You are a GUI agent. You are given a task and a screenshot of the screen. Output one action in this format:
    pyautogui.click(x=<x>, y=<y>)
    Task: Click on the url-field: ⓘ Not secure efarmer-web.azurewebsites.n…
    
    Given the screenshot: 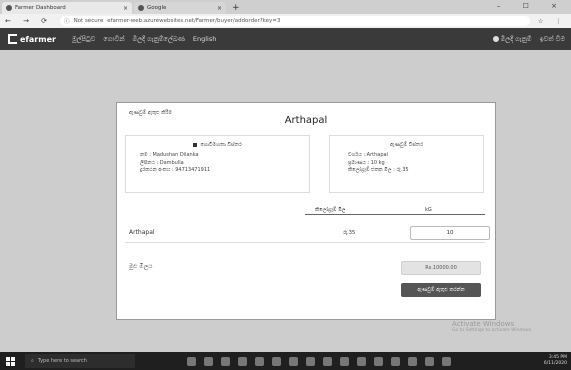 What is the action you would take?
    pyautogui.click(x=295, y=21)
    